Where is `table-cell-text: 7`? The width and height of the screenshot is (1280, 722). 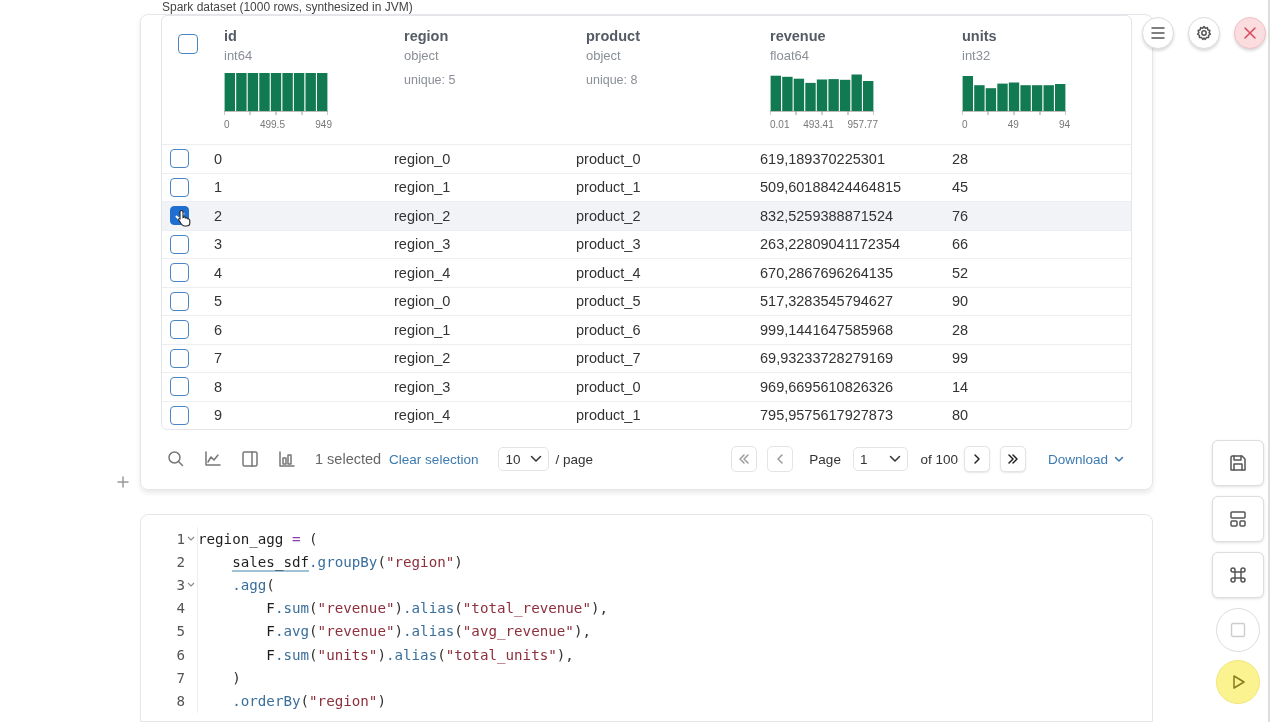 table-cell-text: 7 is located at coordinates (219, 358).